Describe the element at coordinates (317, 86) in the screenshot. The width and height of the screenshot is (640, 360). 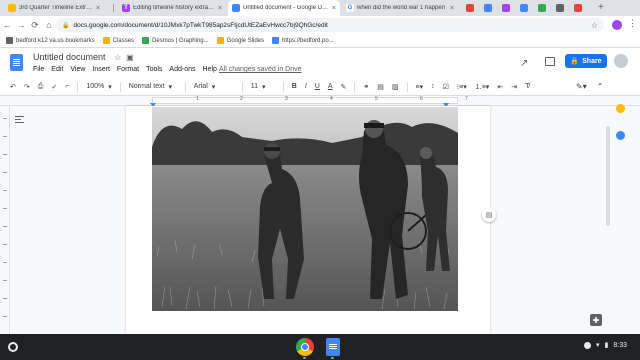
I see `underline-button: U` at that location.